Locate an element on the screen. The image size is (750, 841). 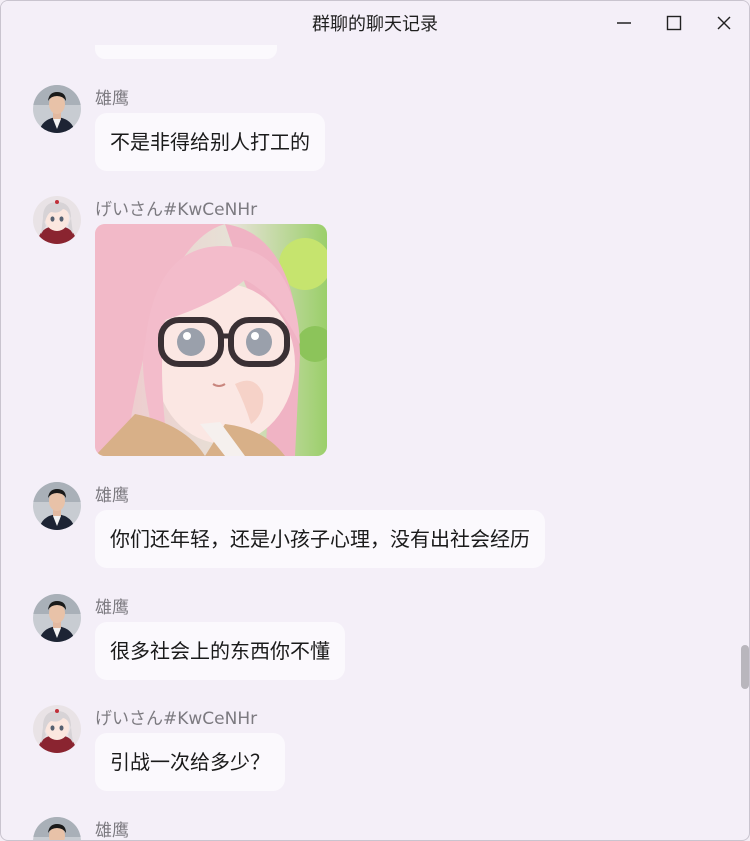
maximize-icon is located at coordinates (674, 23).